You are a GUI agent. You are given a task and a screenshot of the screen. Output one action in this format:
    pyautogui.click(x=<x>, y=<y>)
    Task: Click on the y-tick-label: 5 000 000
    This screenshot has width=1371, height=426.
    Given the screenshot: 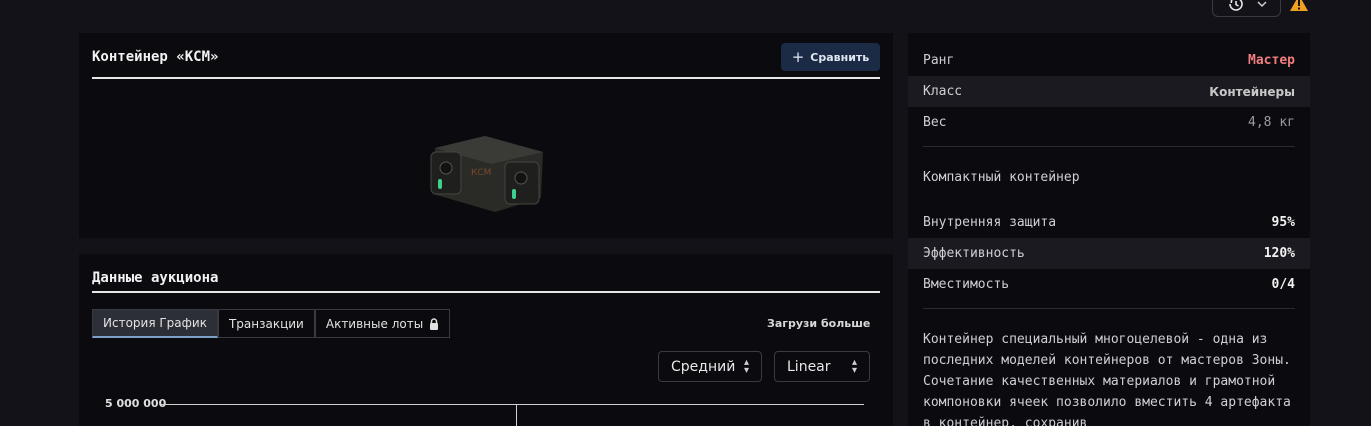 What is the action you would take?
    pyautogui.click(x=136, y=403)
    